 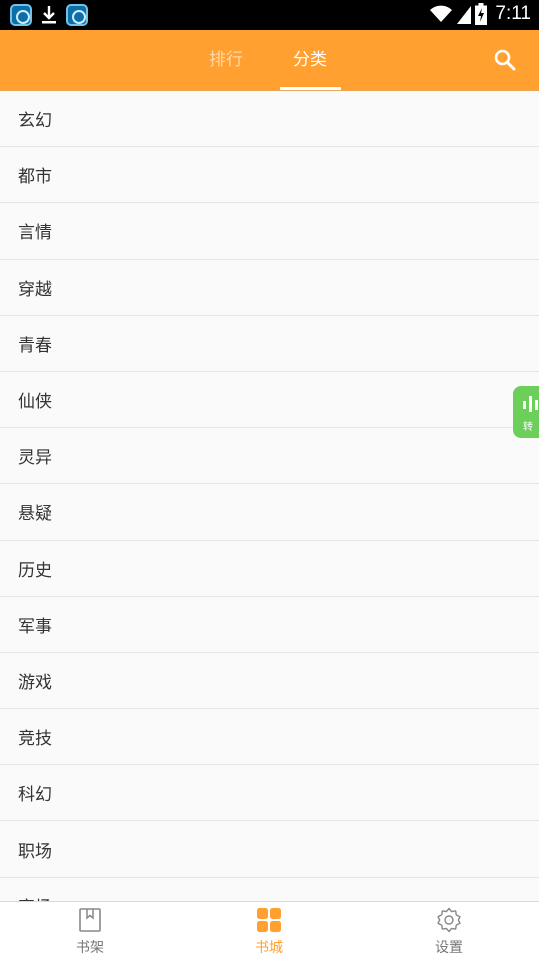 I want to click on nav-settings-label: 设置, so click(x=449, y=948).